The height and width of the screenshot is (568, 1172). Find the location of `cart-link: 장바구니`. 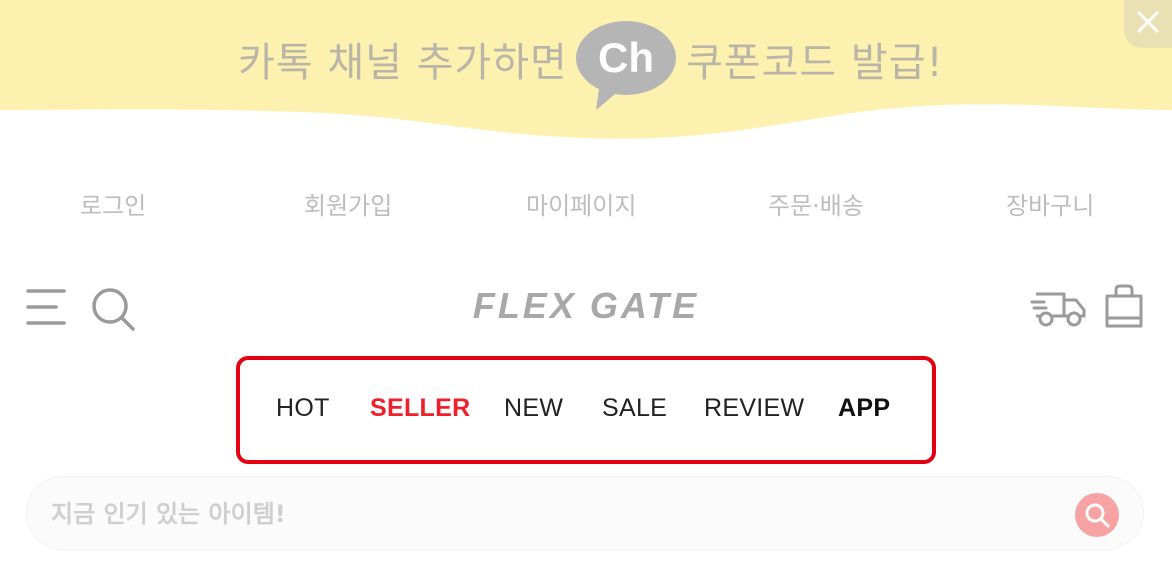

cart-link: 장바구니 is located at coordinates (1050, 203).